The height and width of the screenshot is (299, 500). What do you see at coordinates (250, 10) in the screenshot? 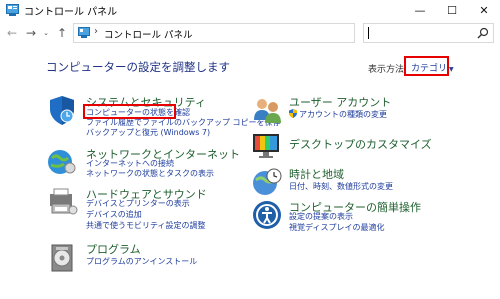
I see `title-bar: コントロール パネル — ☐ ✕` at bounding box center [250, 10].